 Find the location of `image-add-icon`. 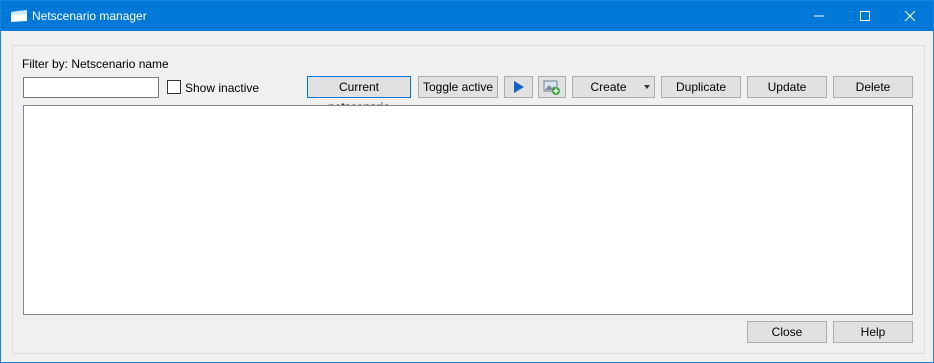

image-add-icon is located at coordinates (551, 87).